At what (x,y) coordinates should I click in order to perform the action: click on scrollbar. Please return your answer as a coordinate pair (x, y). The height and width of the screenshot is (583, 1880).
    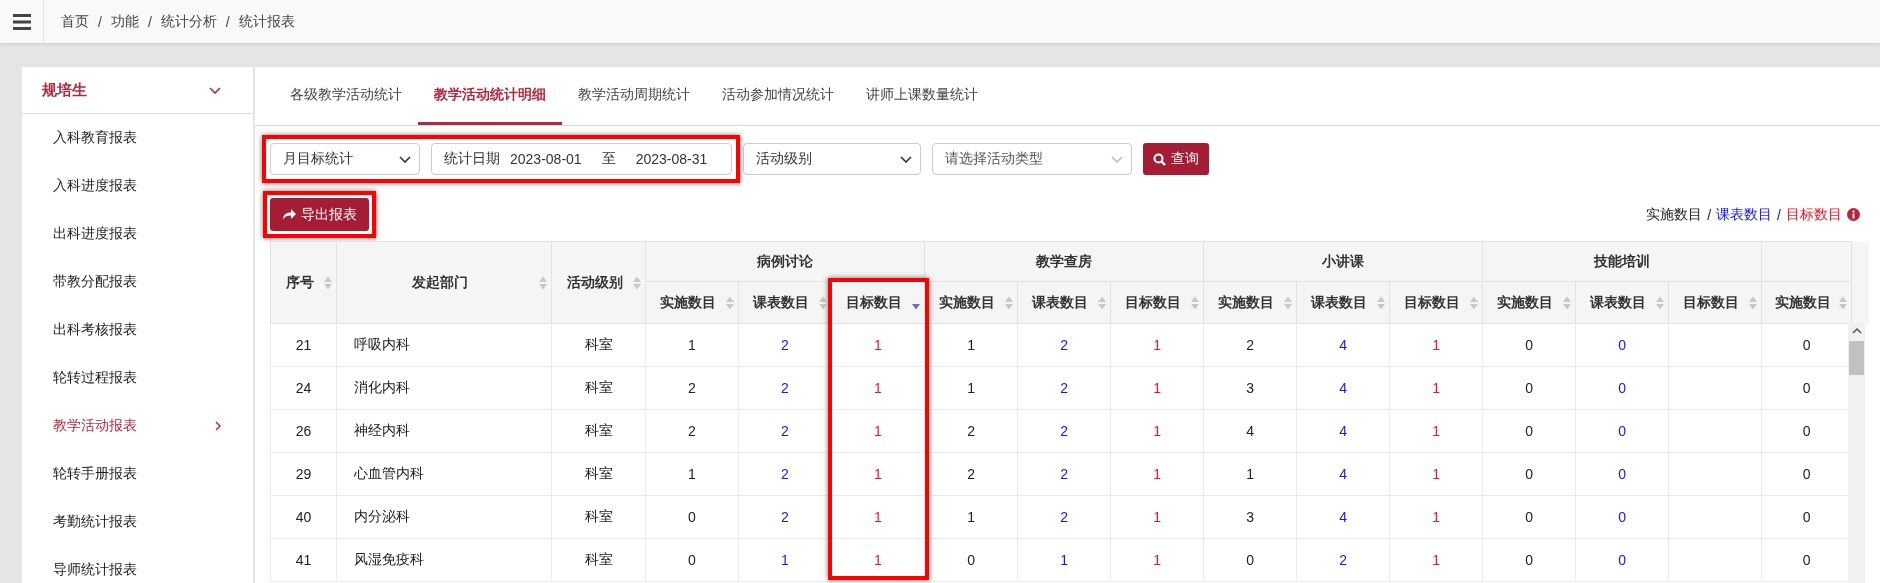
    Looking at the image, I should click on (1856, 453).